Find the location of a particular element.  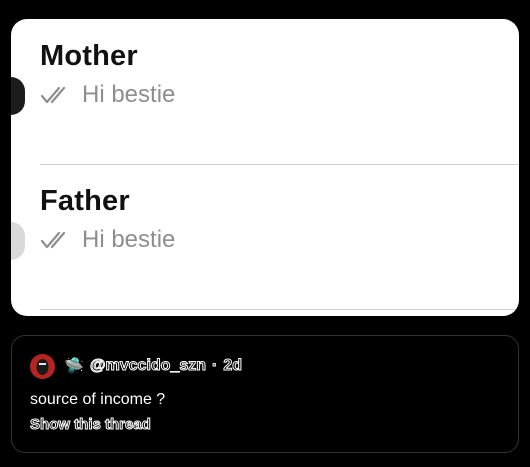

show-thread-link: Show this thread is located at coordinates (91, 425).